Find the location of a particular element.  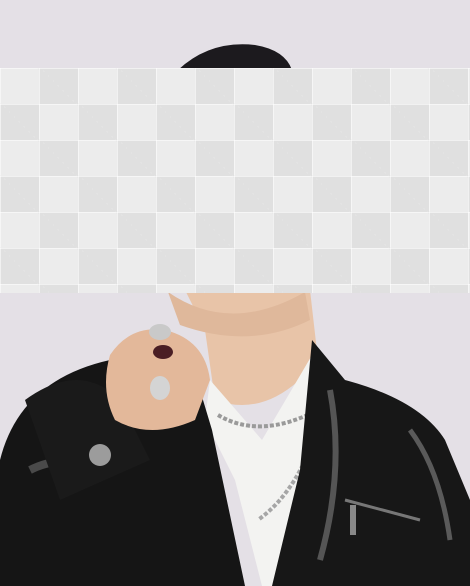

ring-bottom is located at coordinates (160, 388).